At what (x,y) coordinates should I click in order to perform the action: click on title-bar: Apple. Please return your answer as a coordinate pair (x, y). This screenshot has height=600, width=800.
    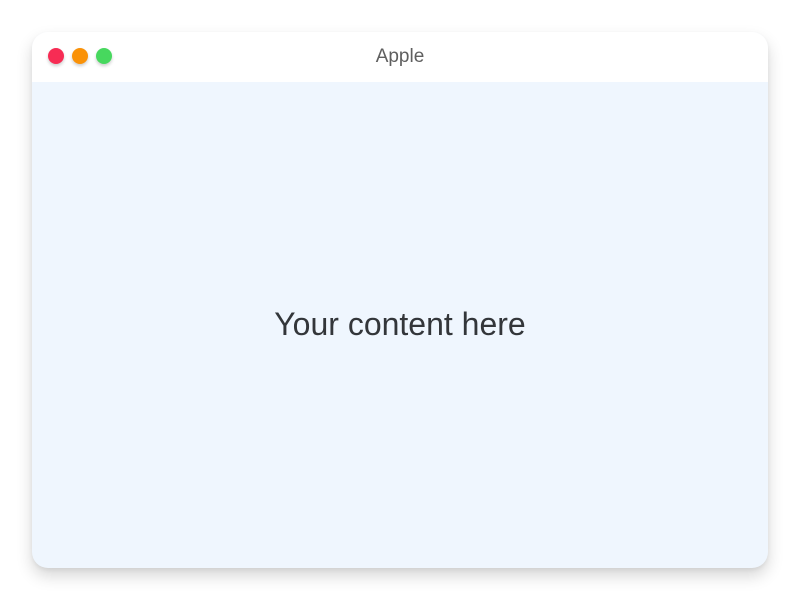
    Looking at the image, I should click on (400, 57).